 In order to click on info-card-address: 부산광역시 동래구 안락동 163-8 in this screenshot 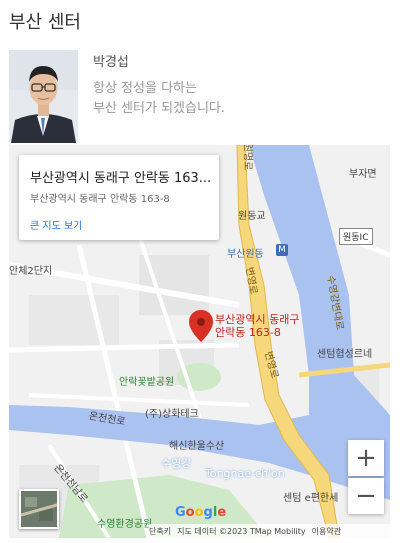, I will do `click(100, 199)`.